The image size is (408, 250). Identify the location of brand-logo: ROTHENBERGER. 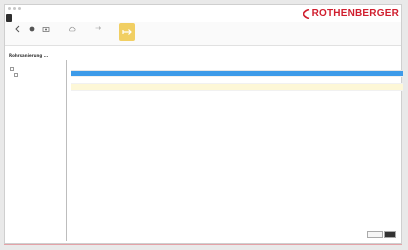
(350, 13).